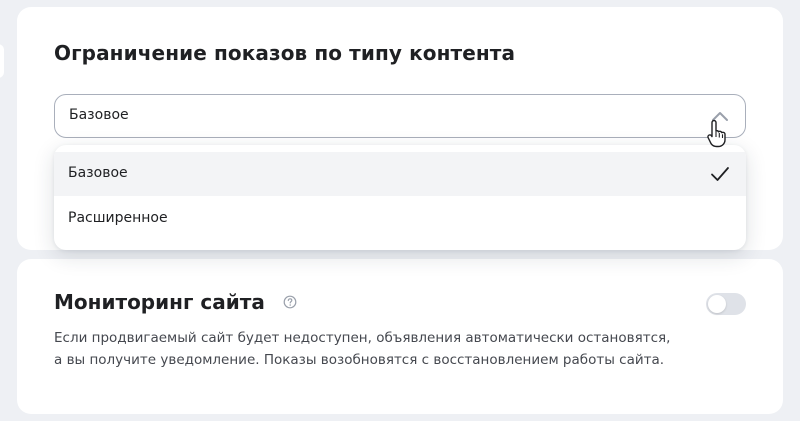 The height and width of the screenshot is (421, 800). Describe the element at coordinates (400, 116) in the screenshot. I see `content-type-select: Базовое` at that location.